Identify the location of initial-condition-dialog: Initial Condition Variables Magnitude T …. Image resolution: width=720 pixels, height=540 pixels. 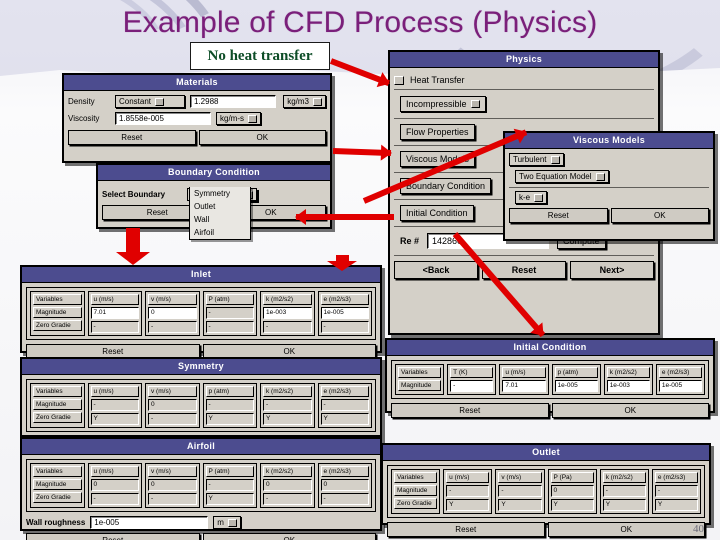
(550, 378).